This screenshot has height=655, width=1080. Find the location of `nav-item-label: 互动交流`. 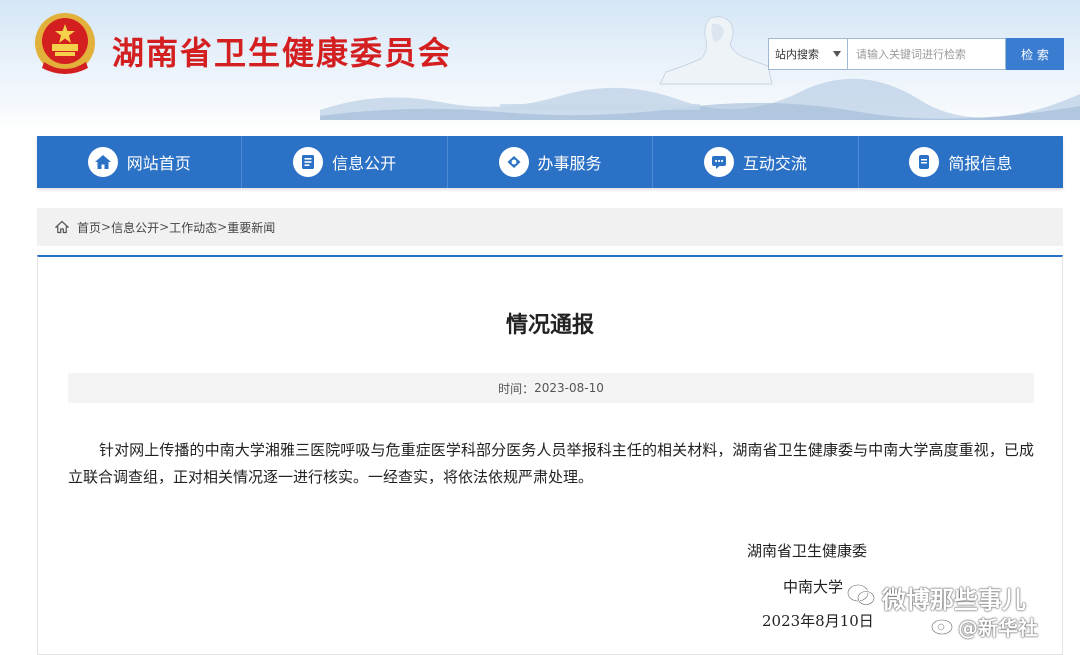

nav-item-label: 互动交流 is located at coordinates (774, 163).